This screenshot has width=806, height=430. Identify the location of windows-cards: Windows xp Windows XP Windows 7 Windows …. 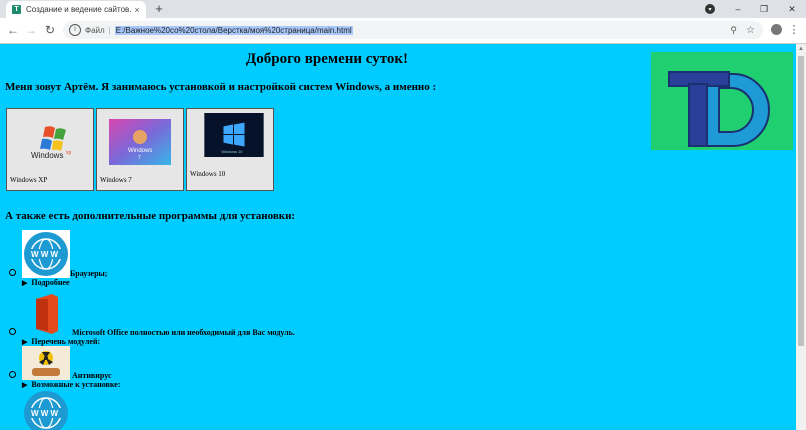
(140, 149).